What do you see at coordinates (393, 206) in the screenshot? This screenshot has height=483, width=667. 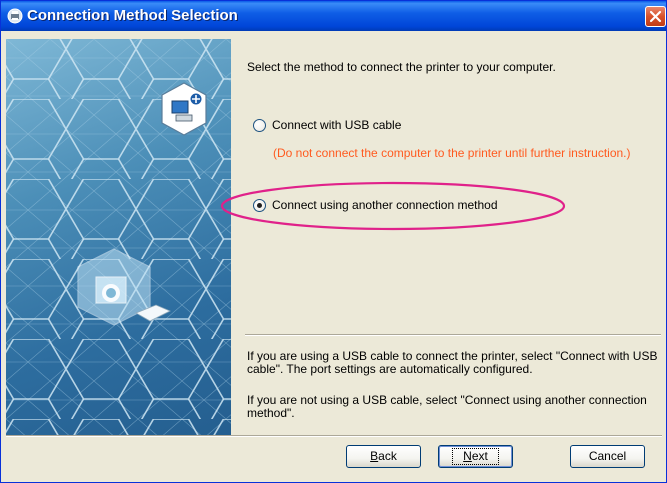 I see `highlight-ellipse` at bounding box center [393, 206].